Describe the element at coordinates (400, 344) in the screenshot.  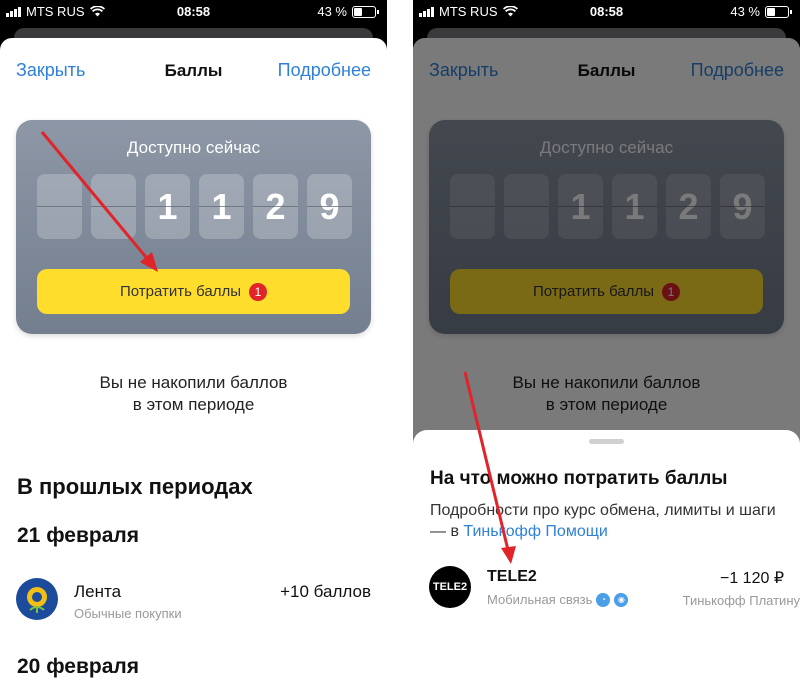
I see `separator` at that location.